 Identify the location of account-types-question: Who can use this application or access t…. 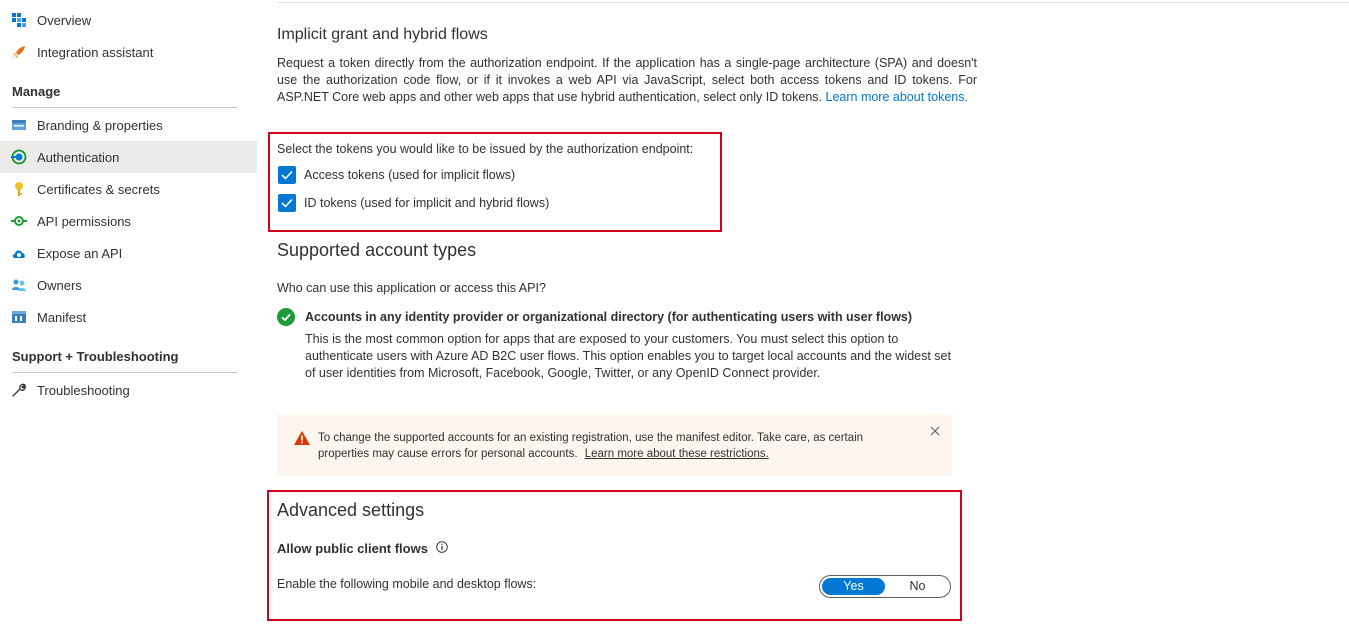
(411, 288).